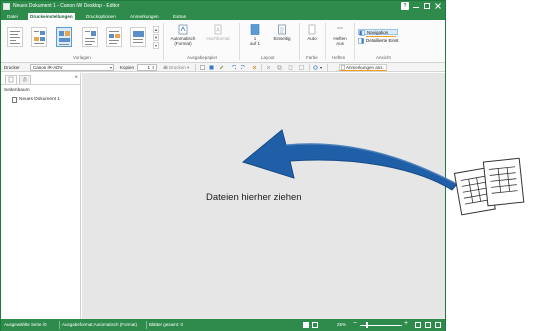 The height and width of the screenshot is (331, 533). I want to click on tree-item-document: Neues Dokument 1, so click(36, 100).